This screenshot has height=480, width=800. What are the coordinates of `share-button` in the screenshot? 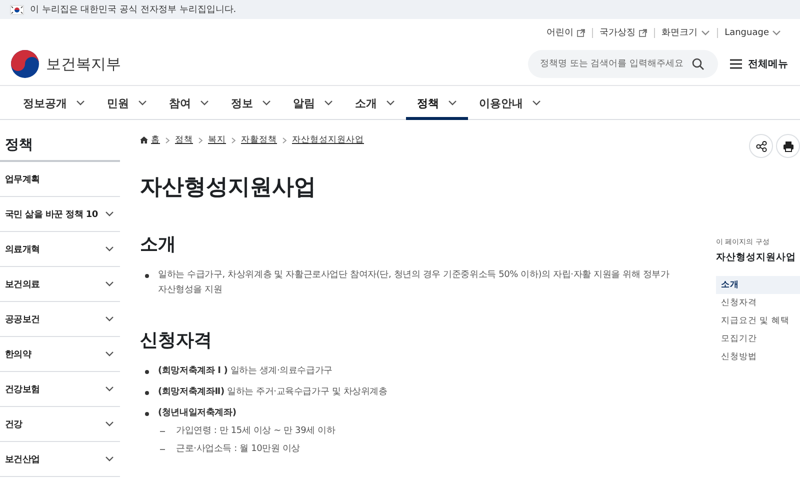 It's located at (761, 146).